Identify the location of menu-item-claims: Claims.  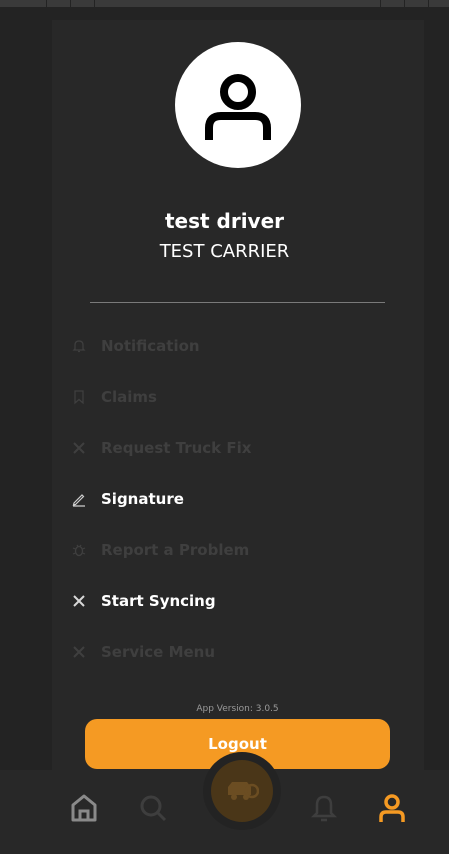
(113, 397).